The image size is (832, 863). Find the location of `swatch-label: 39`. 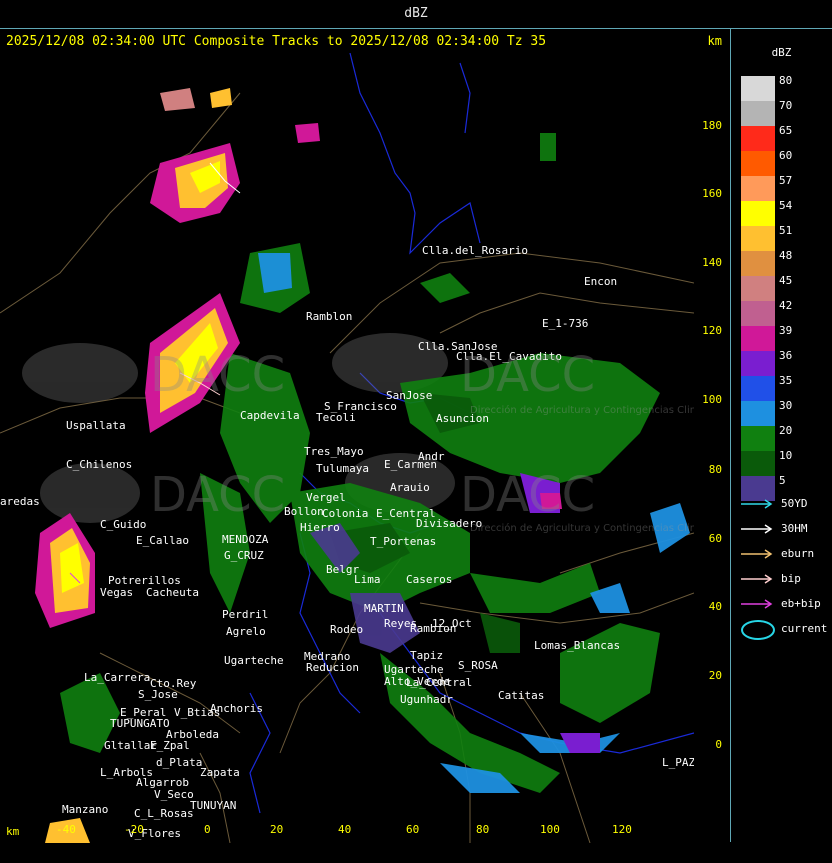

swatch-label: 39 is located at coordinates (786, 330).